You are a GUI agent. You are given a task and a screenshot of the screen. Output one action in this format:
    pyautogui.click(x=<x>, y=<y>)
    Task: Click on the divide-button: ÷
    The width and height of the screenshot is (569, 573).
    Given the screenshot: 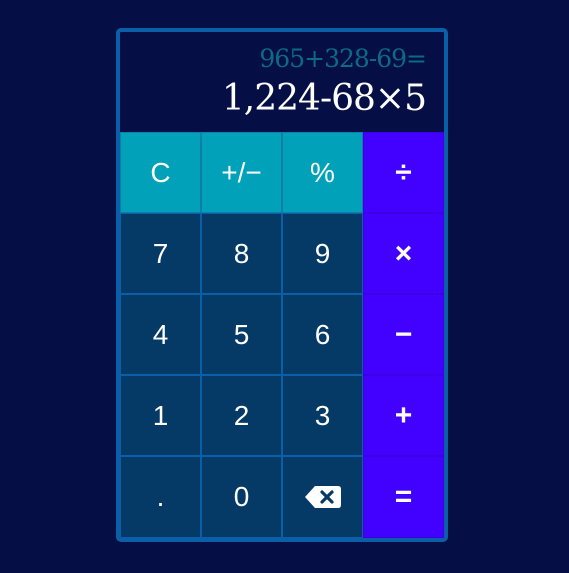 What is the action you would take?
    pyautogui.click(x=403, y=172)
    